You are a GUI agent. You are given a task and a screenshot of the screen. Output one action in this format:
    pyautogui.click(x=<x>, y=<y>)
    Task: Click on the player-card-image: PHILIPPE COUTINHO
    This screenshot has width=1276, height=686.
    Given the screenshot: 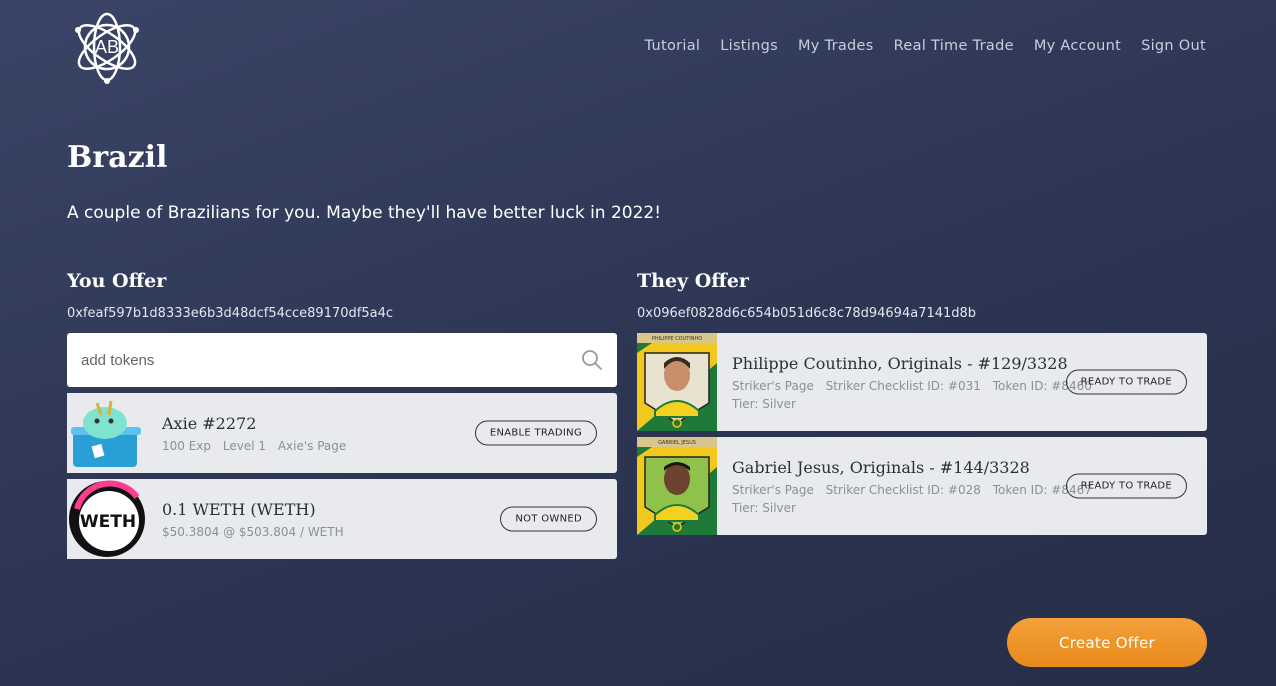 What is the action you would take?
    pyautogui.click(x=677, y=382)
    